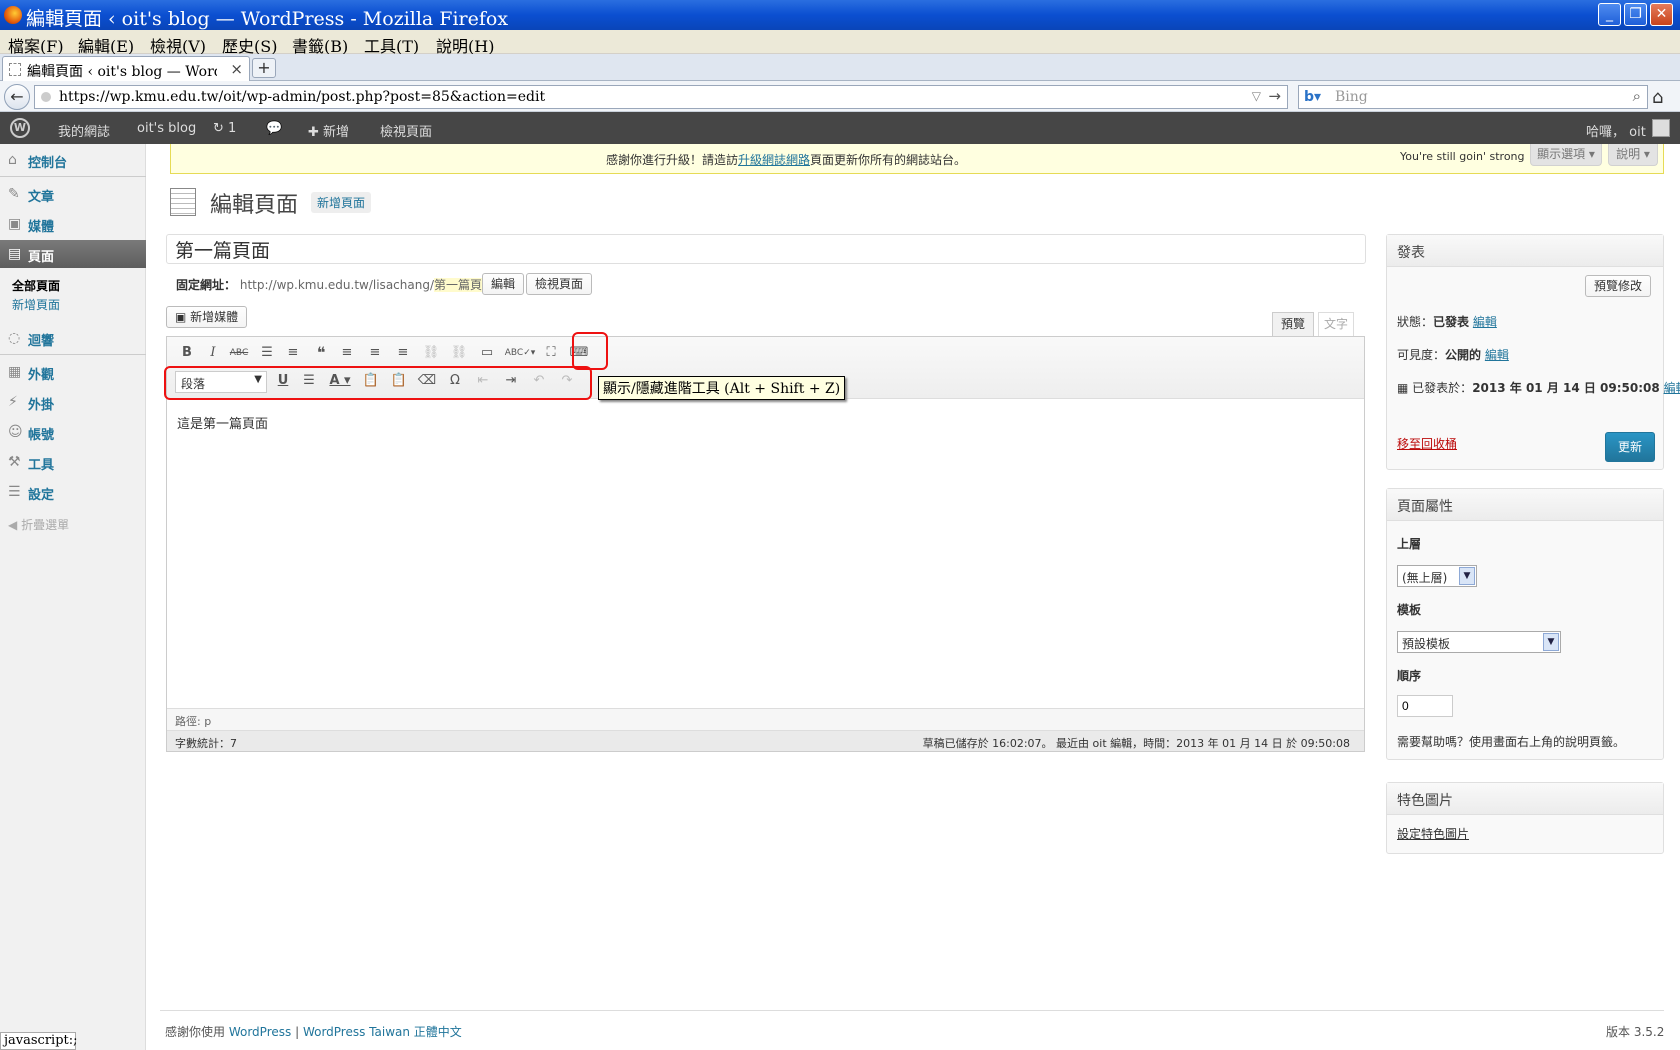 The height and width of the screenshot is (1050, 1680). What do you see at coordinates (274, 128) in the screenshot?
I see `comments-icon: 💬` at bounding box center [274, 128].